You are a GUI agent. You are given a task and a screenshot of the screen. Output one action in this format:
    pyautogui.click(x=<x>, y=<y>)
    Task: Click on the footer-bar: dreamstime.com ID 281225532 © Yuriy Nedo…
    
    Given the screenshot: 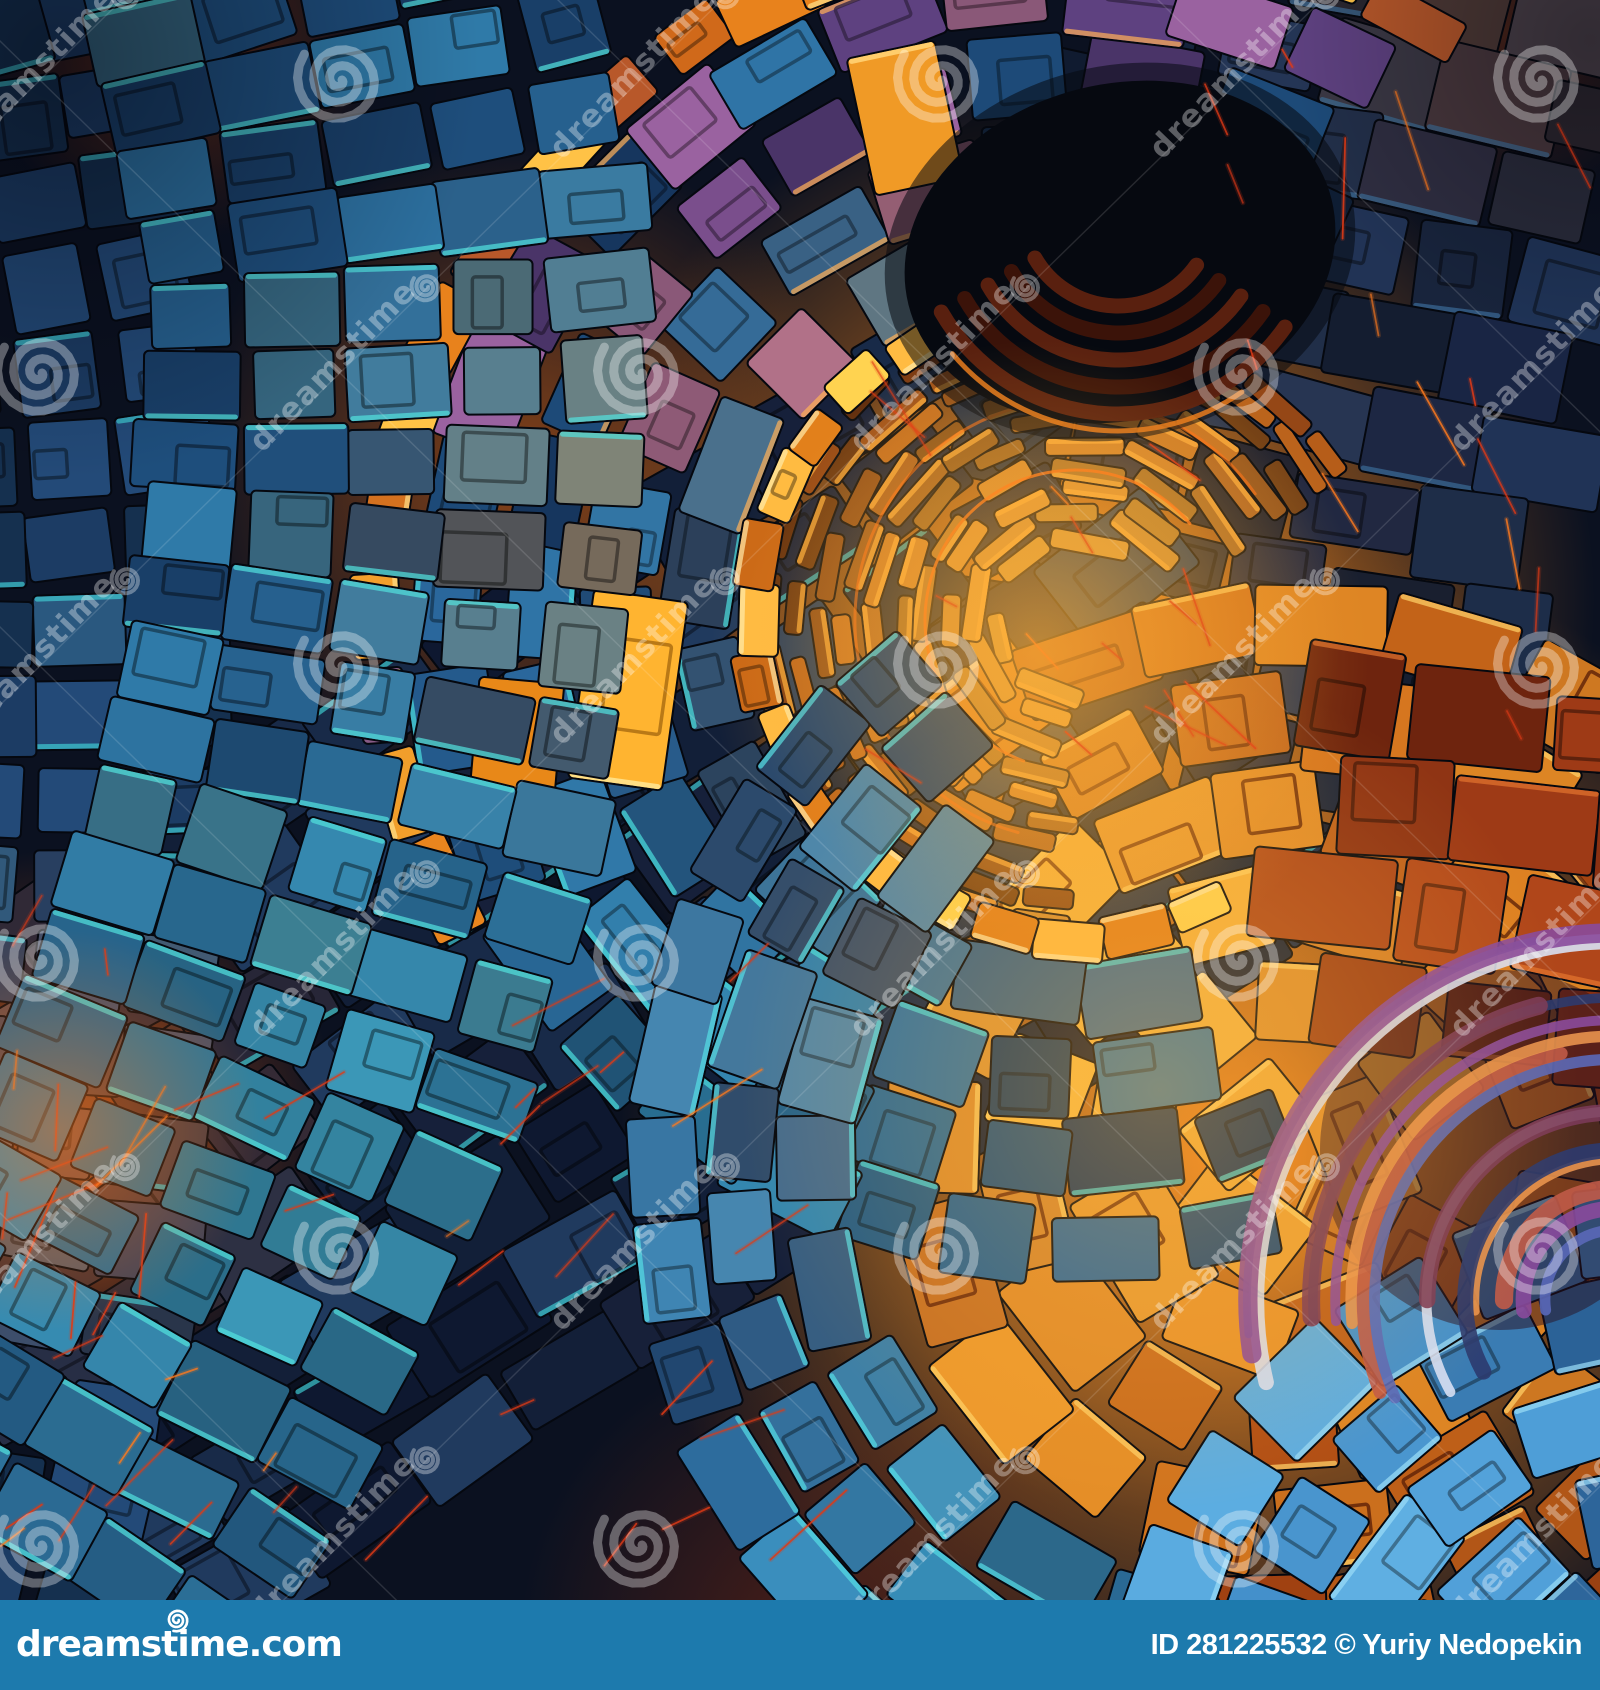 What is the action you would take?
    pyautogui.click(x=800, y=1645)
    